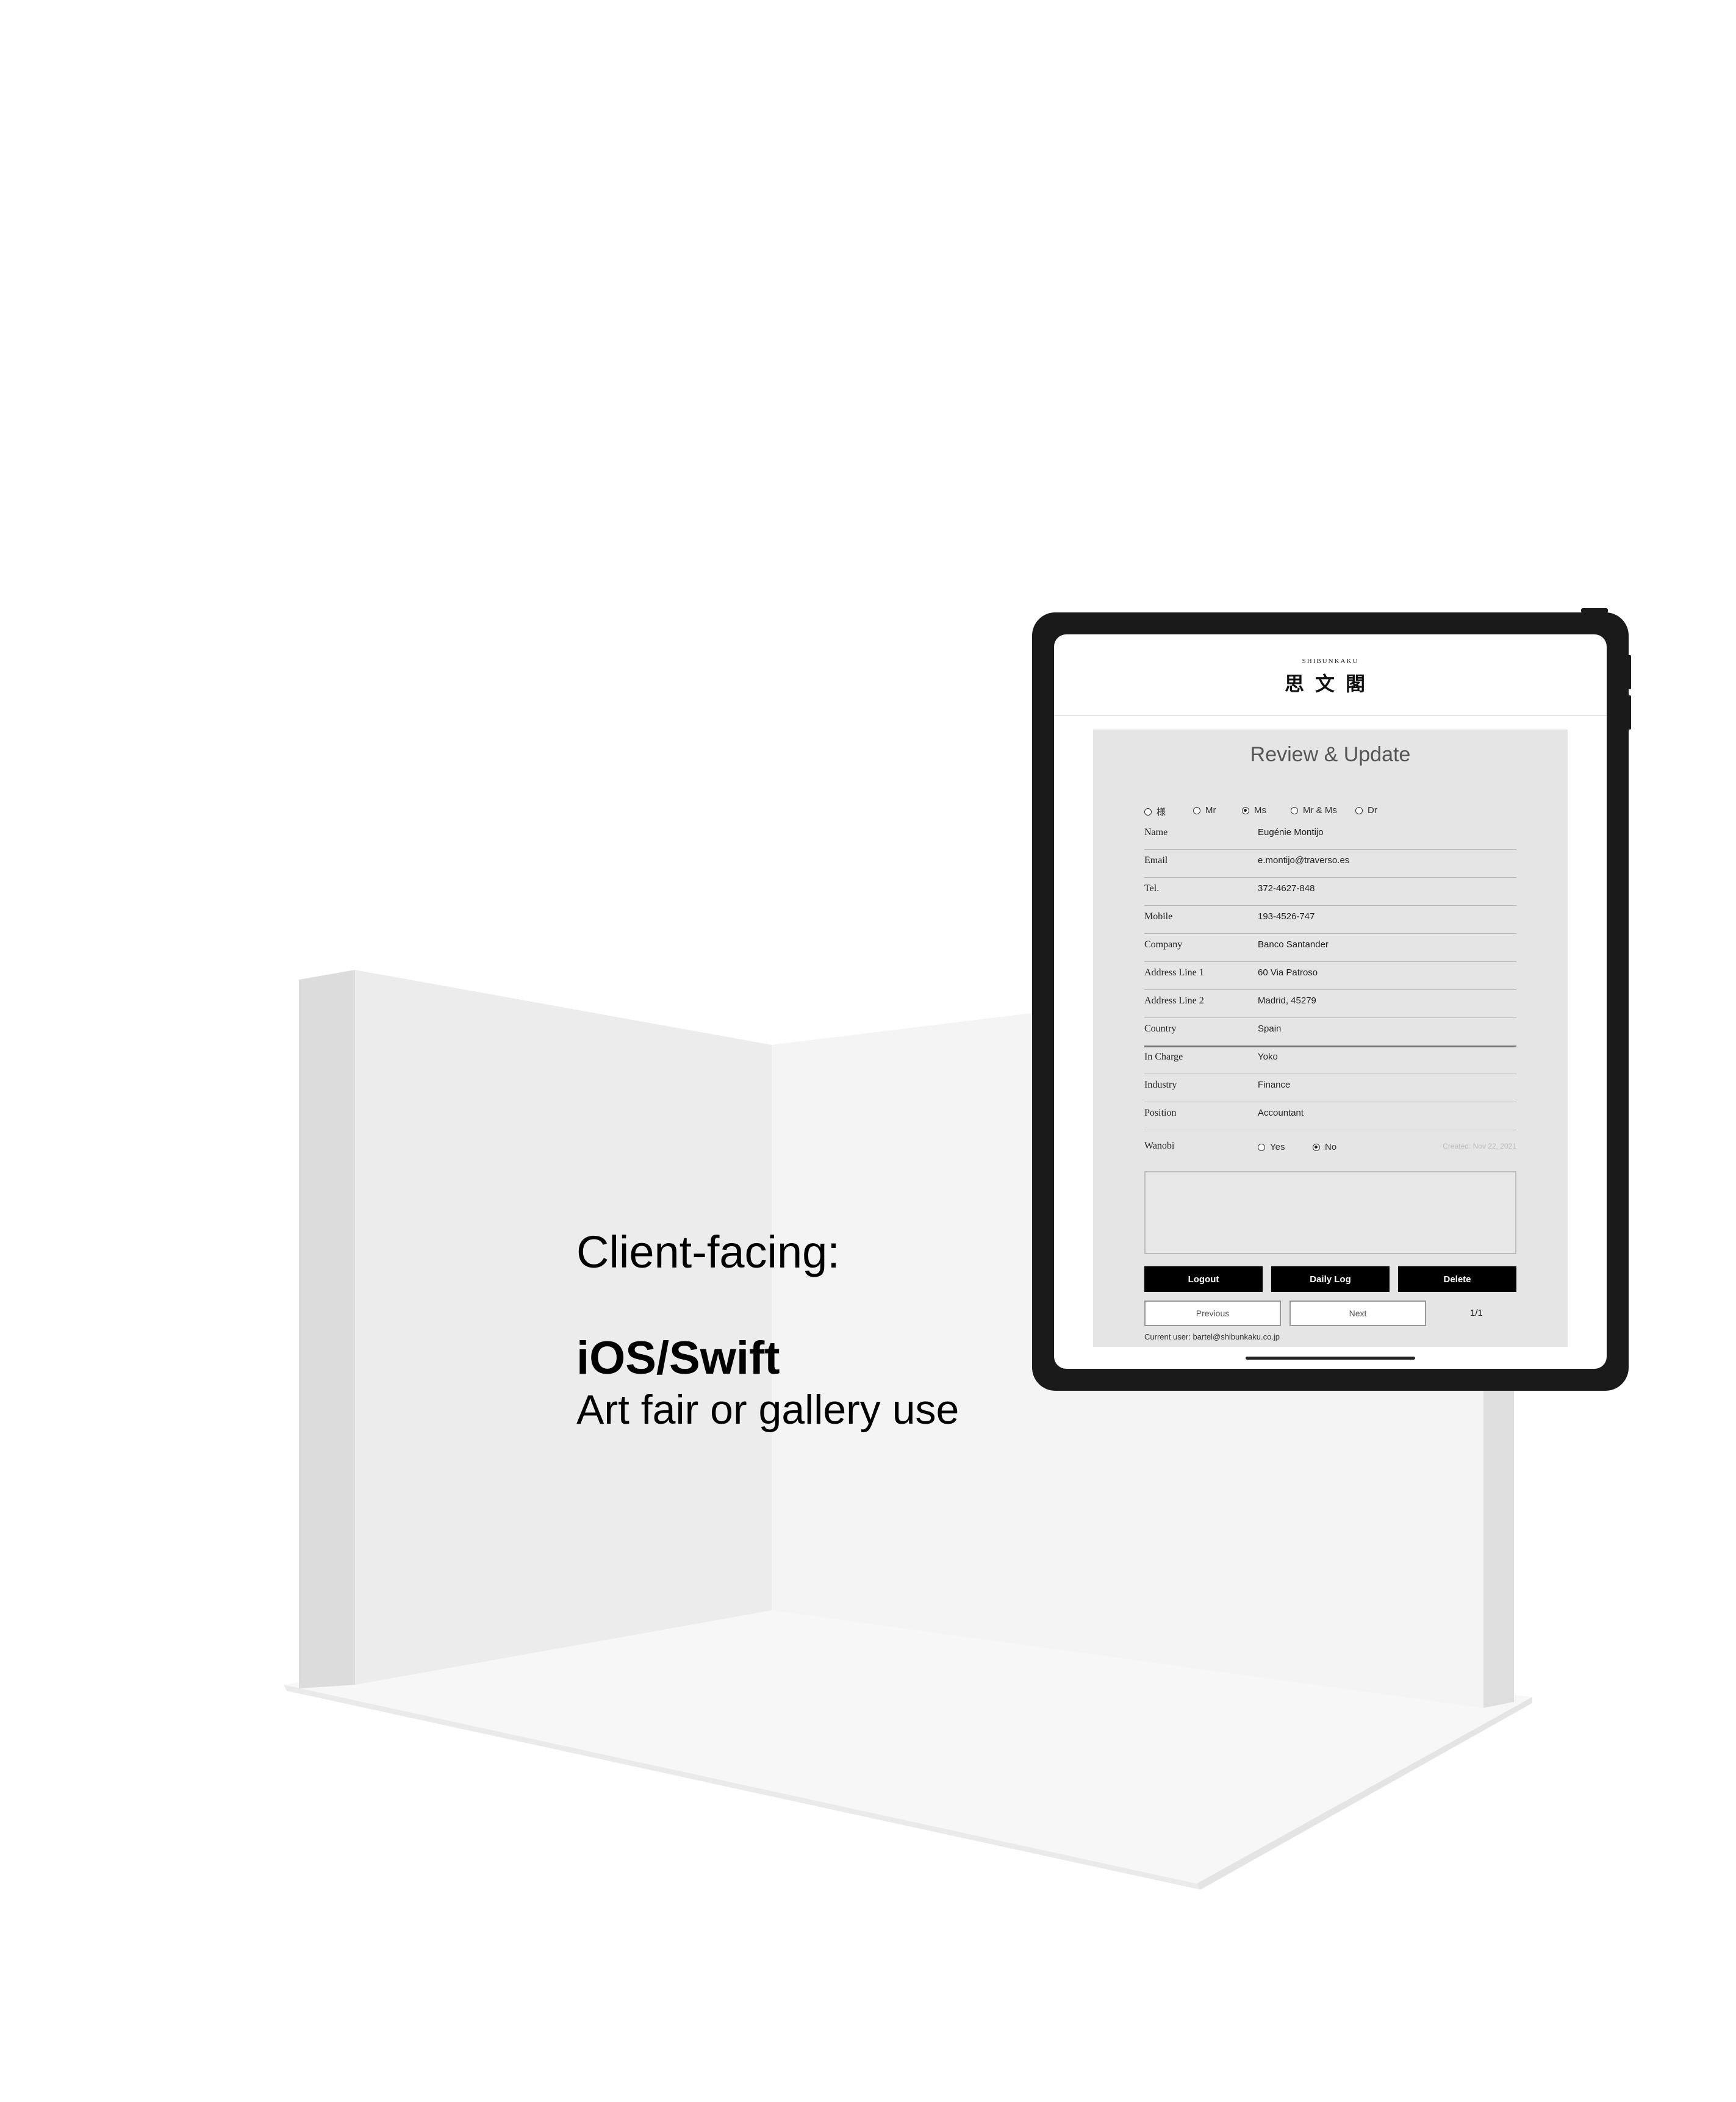  I want to click on field-label: Industry, so click(1160, 1085).